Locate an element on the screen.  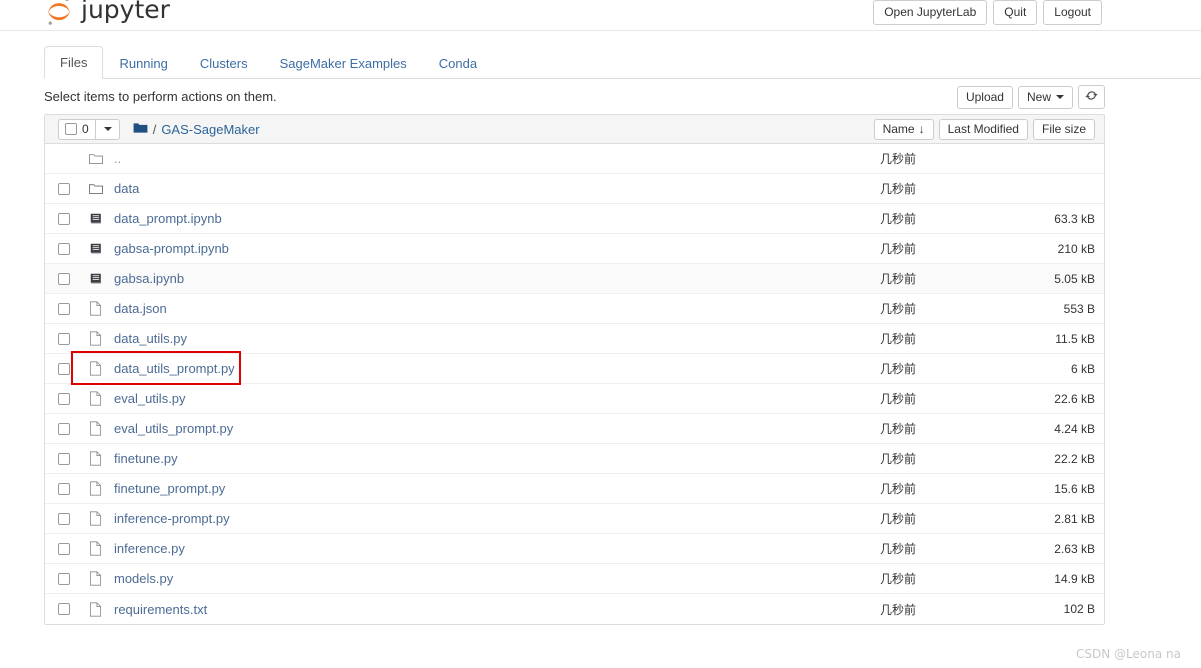
file-row: inference.py 几秒前 2.63 kB is located at coordinates (574, 549).